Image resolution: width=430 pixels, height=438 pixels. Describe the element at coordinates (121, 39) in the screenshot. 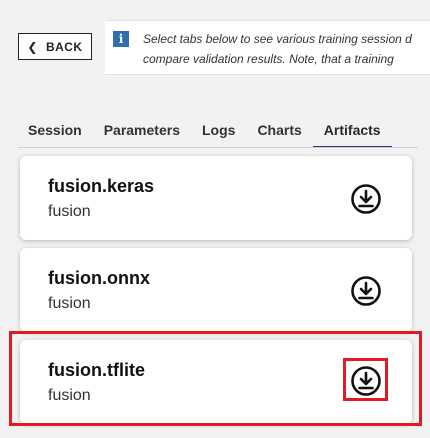

I see `info-icon: i` at that location.